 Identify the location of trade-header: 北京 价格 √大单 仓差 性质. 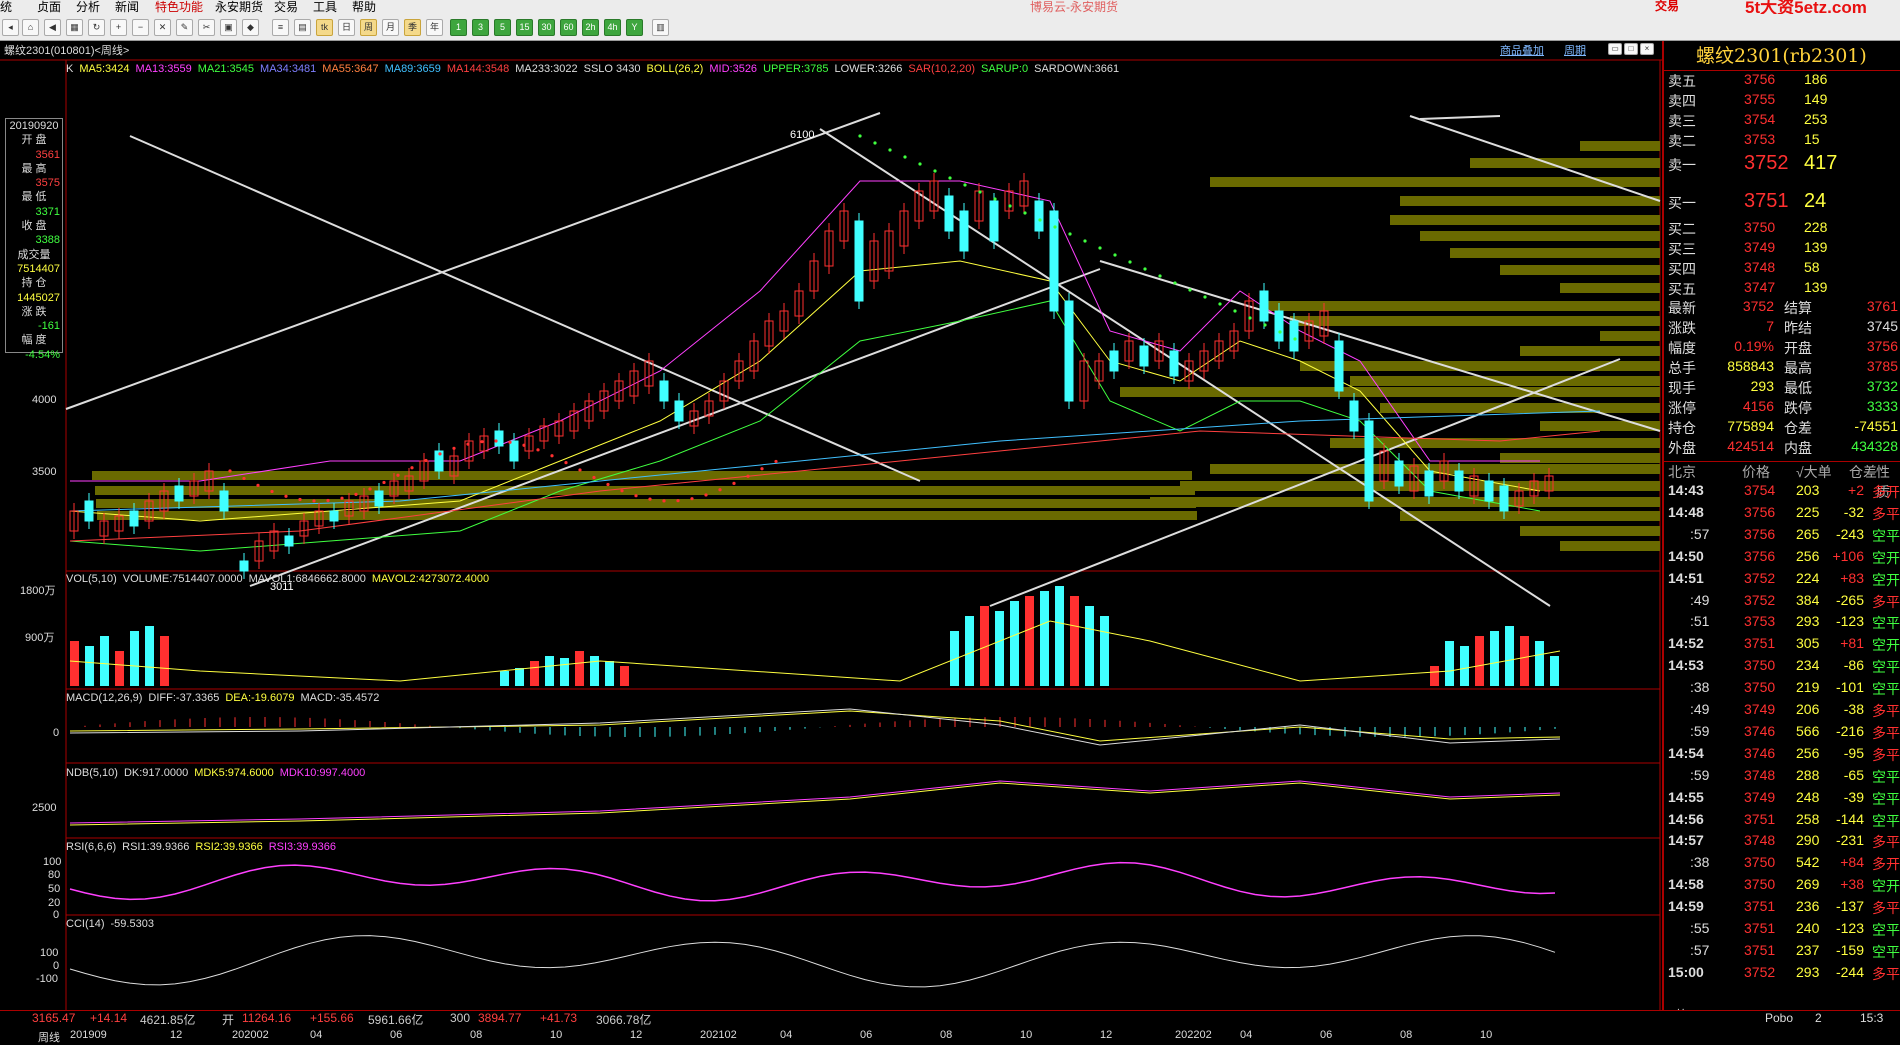
(1782, 480).